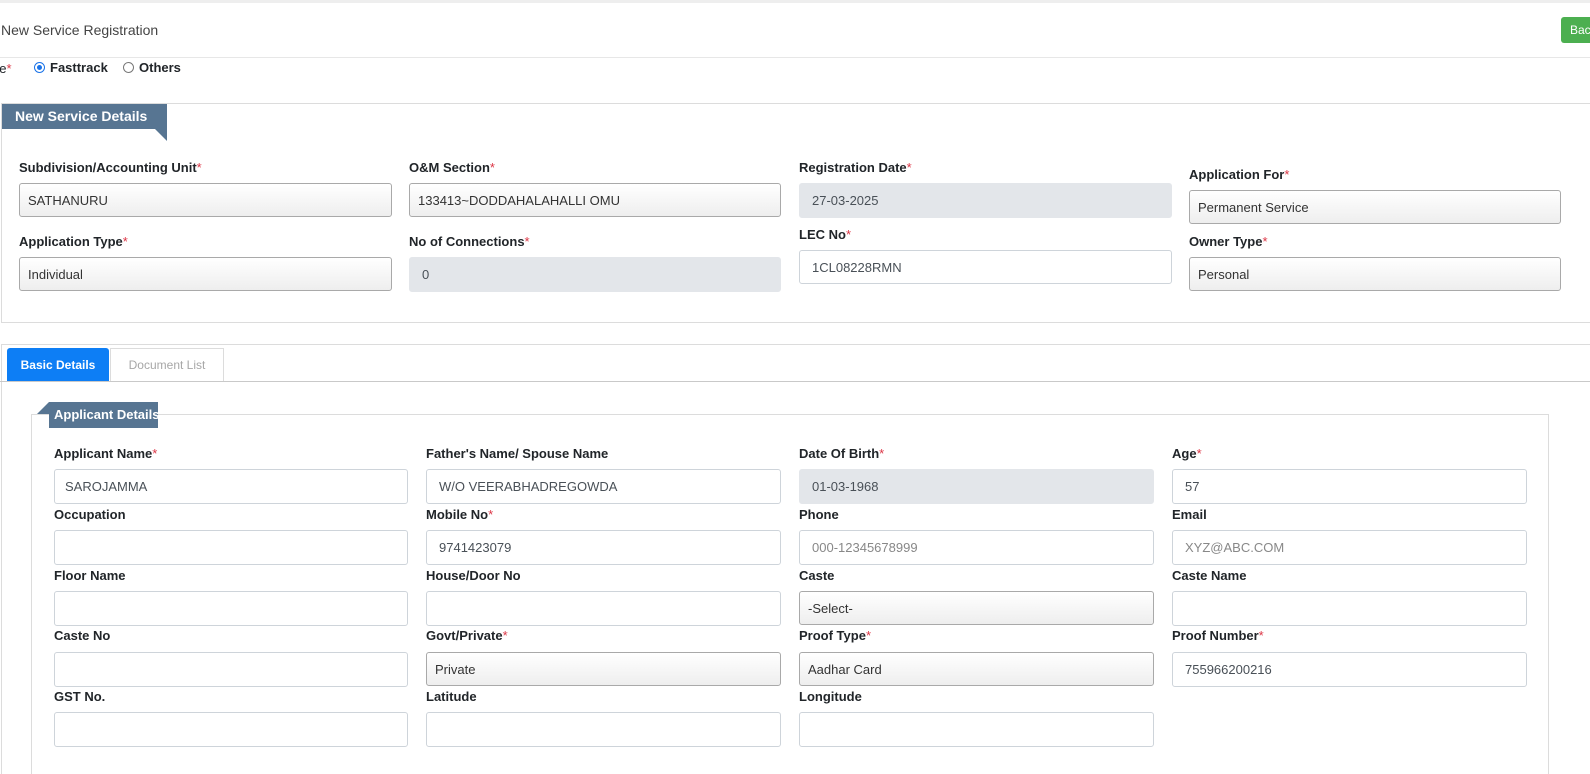 The image size is (1590, 774). I want to click on email-input: XYZ@ABC.COM, so click(1349, 547).